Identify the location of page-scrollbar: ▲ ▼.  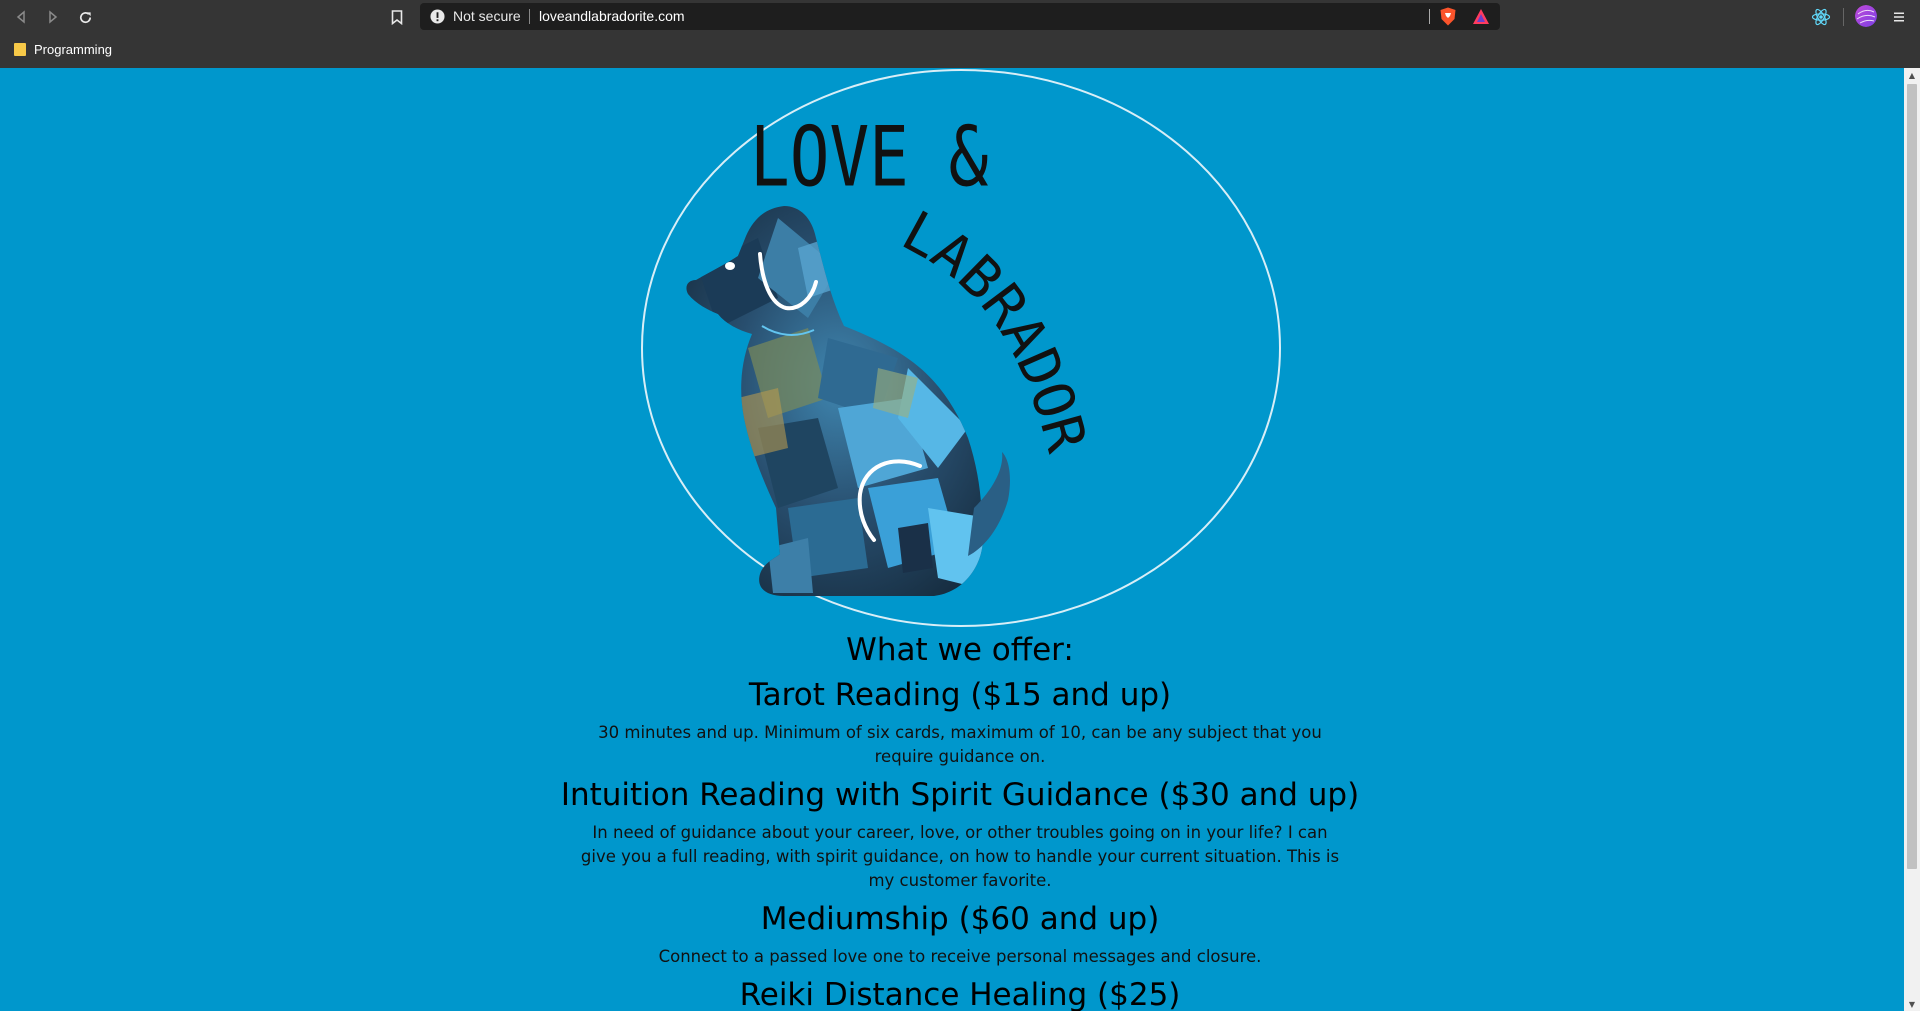
(1912, 539).